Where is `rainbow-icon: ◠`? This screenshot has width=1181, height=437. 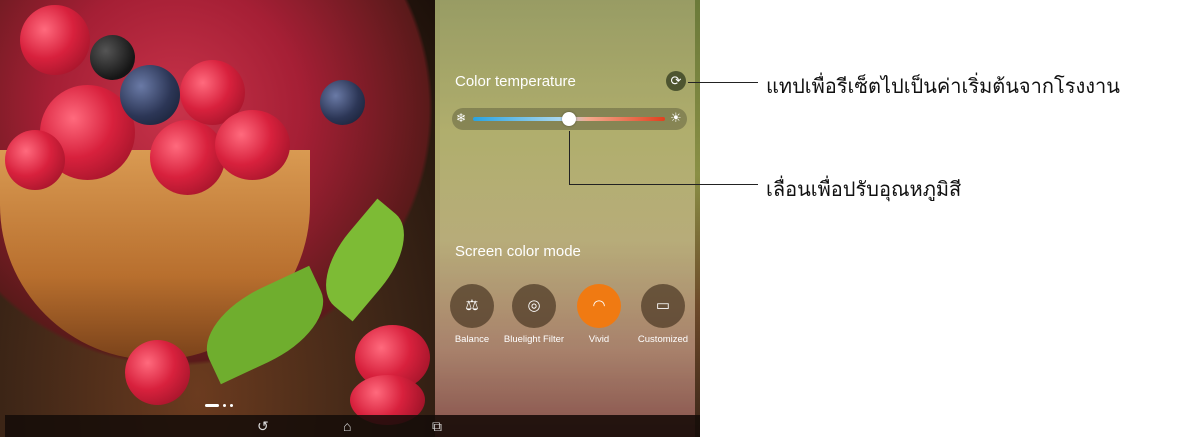 rainbow-icon: ◠ is located at coordinates (599, 306).